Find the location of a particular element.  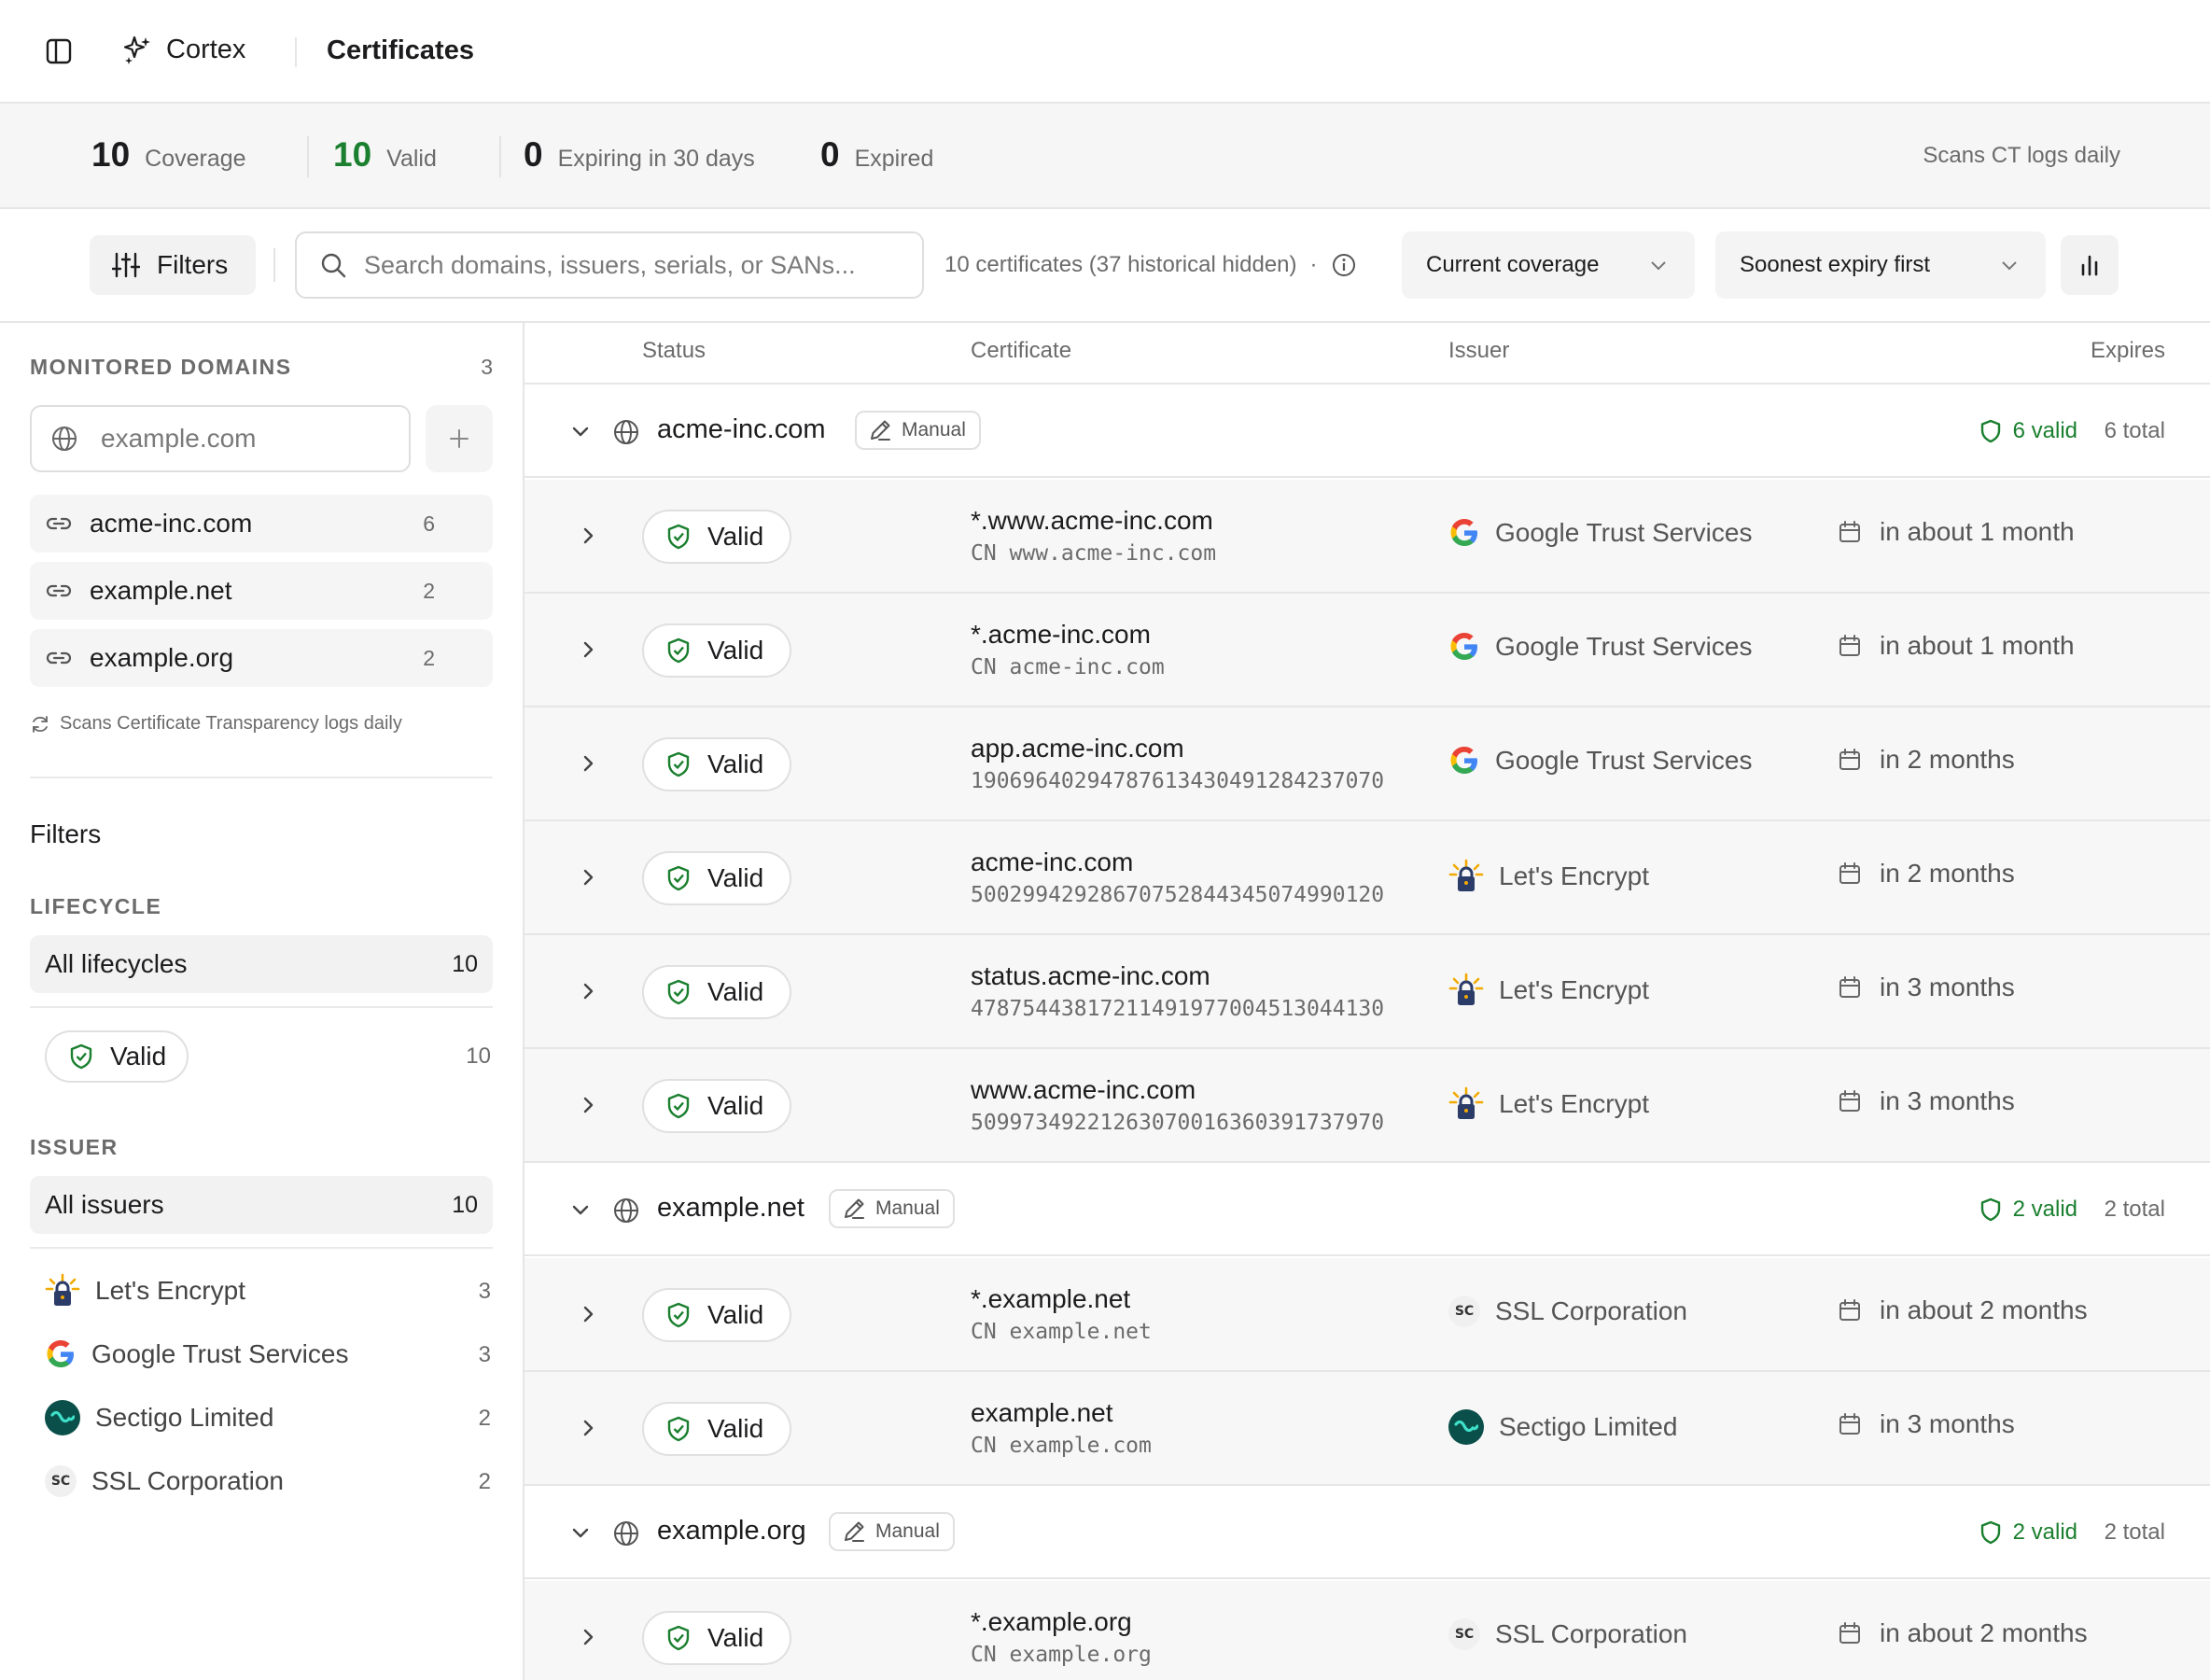

certificate-subtitle: CN www.acme-inc.com is located at coordinates (1094, 553).